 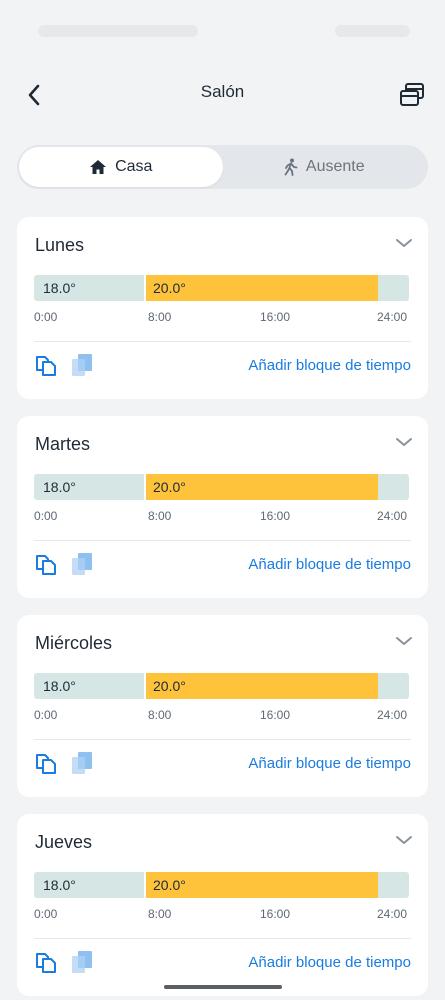 I want to click on home-icon, so click(x=98, y=167).